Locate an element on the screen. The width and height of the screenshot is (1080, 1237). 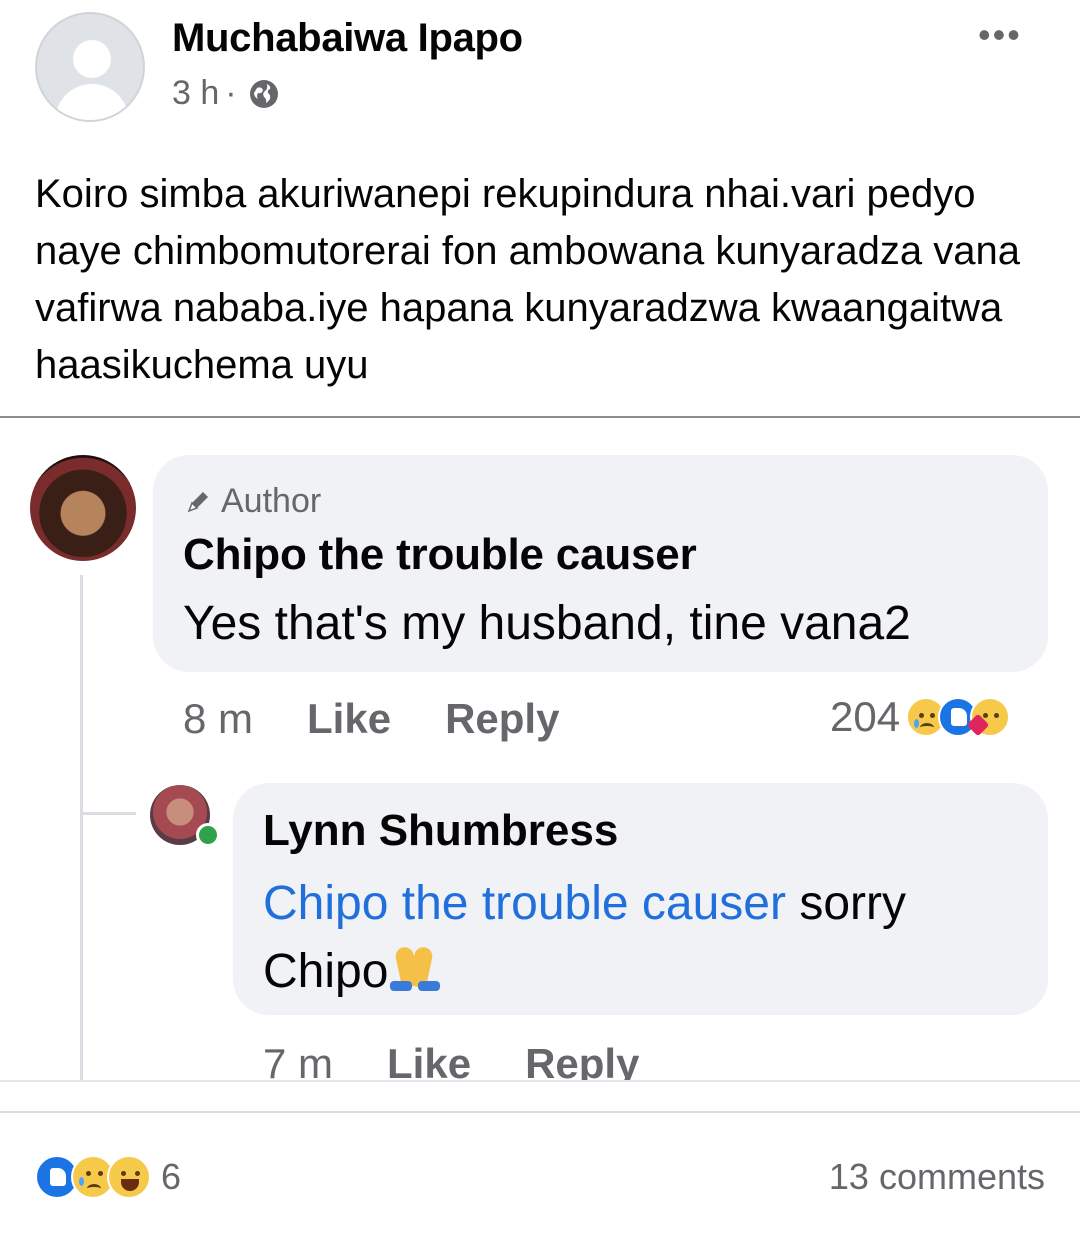
post-meta: 3 h · is located at coordinates (225, 93).